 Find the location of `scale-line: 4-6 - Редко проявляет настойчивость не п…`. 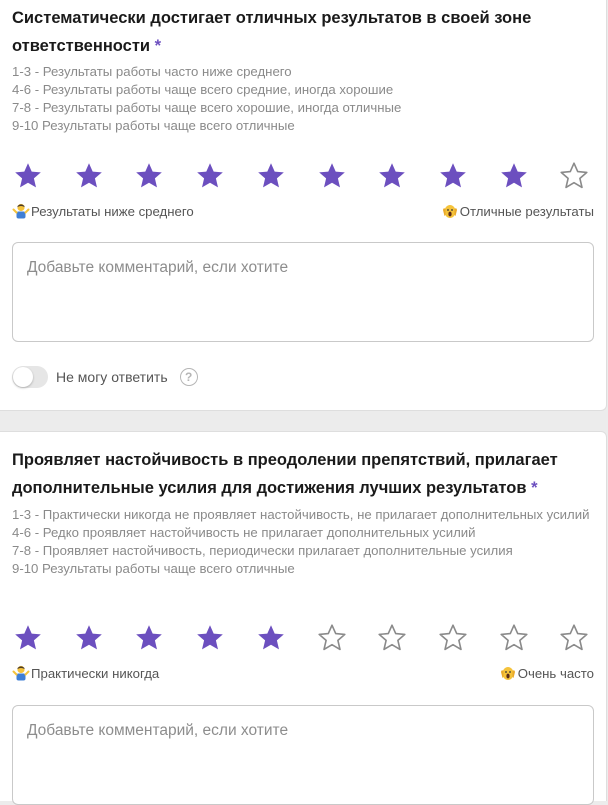

scale-line: 4-6 - Редко проявляет настойчивость не п… is located at coordinates (244, 532).